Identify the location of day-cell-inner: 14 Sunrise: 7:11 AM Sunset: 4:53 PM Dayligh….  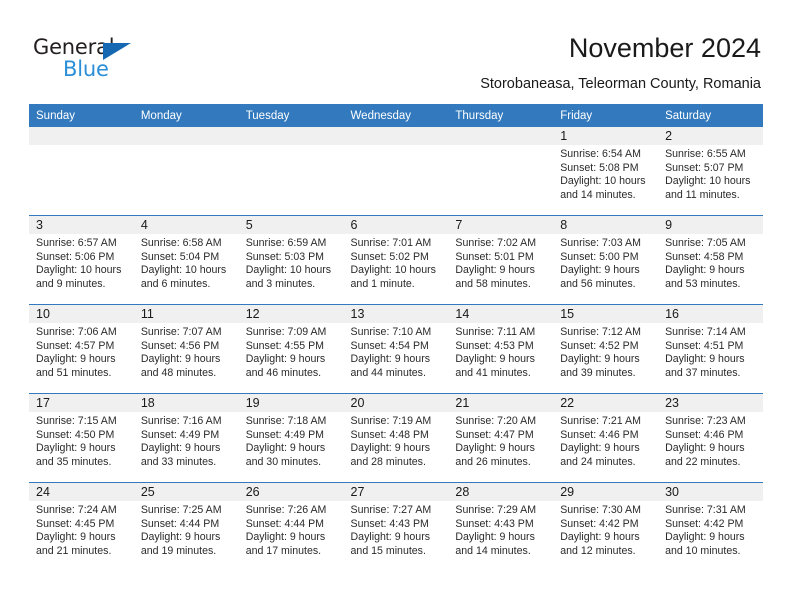
(501, 349).